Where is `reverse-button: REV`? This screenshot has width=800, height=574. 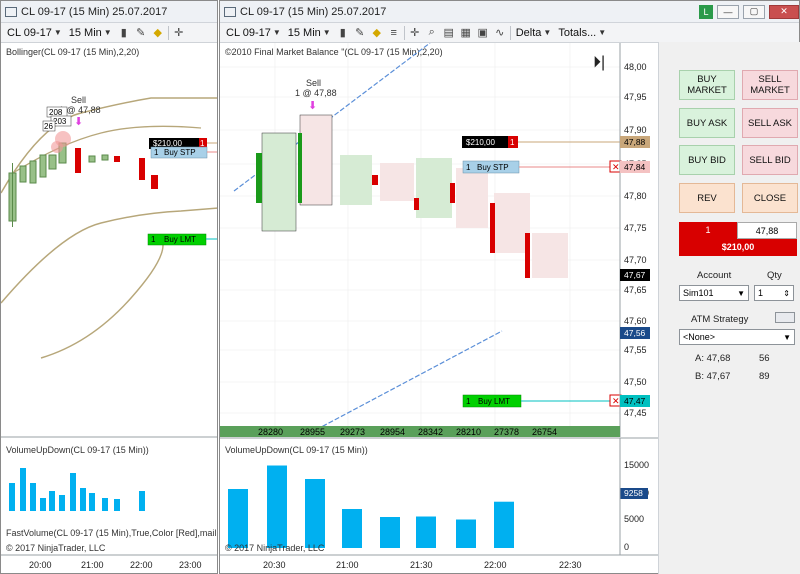 reverse-button: REV is located at coordinates (707, 198).